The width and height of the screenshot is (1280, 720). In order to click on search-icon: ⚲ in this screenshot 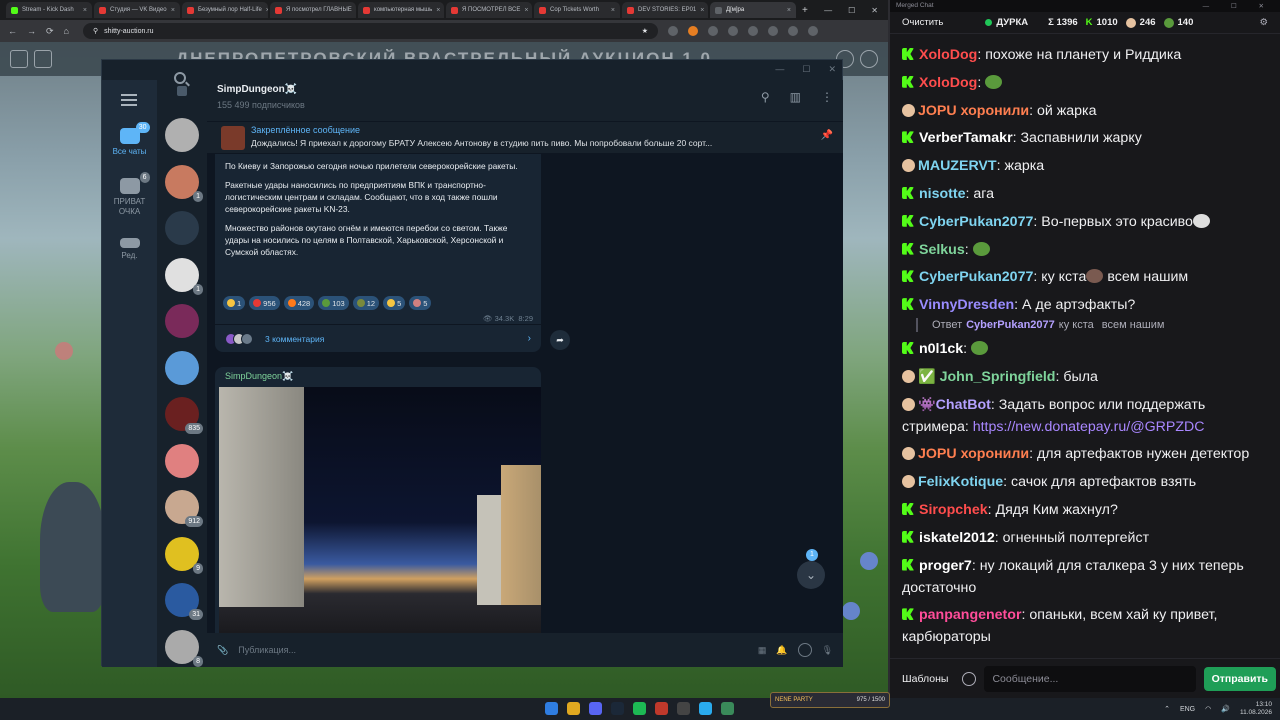, I will do `click(765, 97)`.